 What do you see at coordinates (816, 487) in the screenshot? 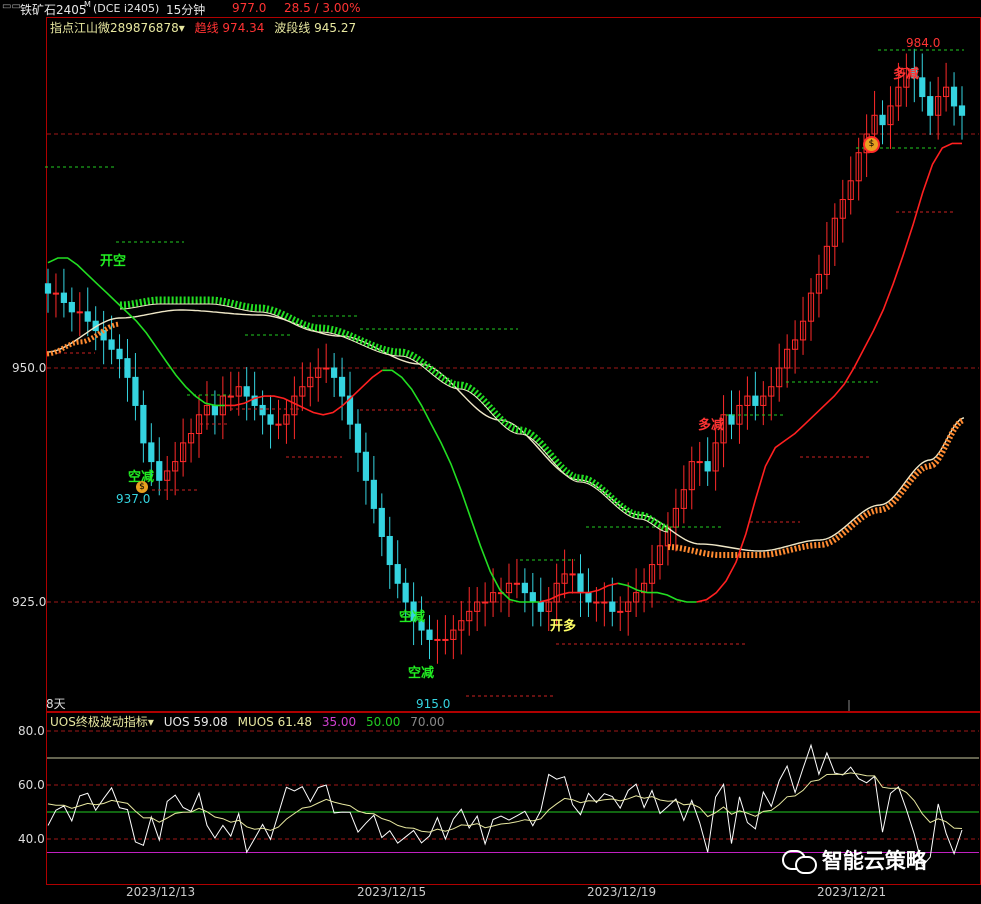
I see `wave-band-right` at bounding box center [816, 487].